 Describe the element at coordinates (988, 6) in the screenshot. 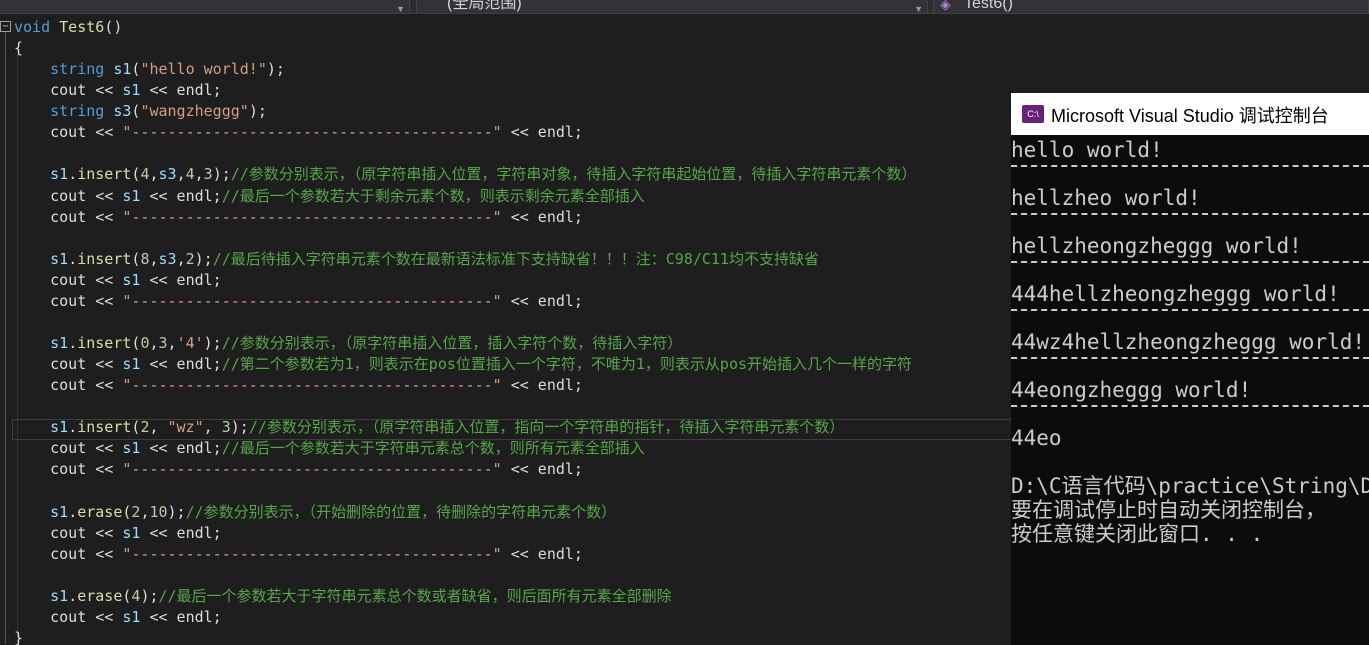

I see `member-dropdown-label: Test6()` at that location.